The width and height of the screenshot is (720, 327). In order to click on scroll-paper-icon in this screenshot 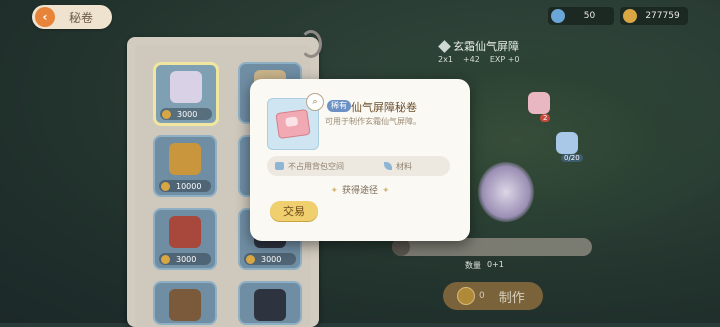, I will do `click(293, 124)`.